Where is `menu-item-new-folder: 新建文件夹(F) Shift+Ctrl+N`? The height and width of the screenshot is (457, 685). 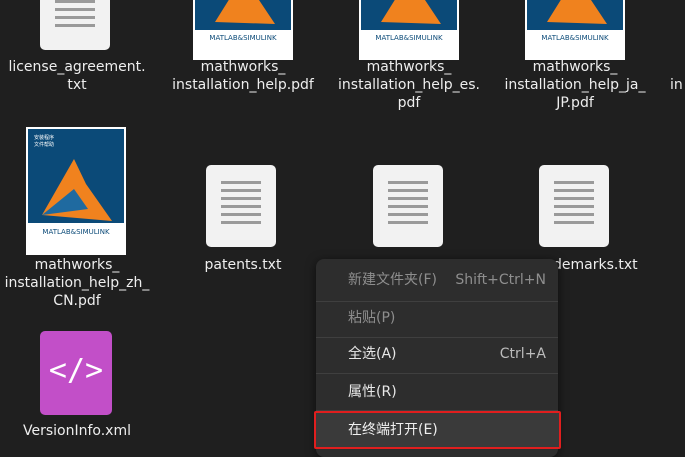
menu-item-new-folder: 新建文件夹(F) Shift+Ctrl+N is located at coordinates (437, 280).